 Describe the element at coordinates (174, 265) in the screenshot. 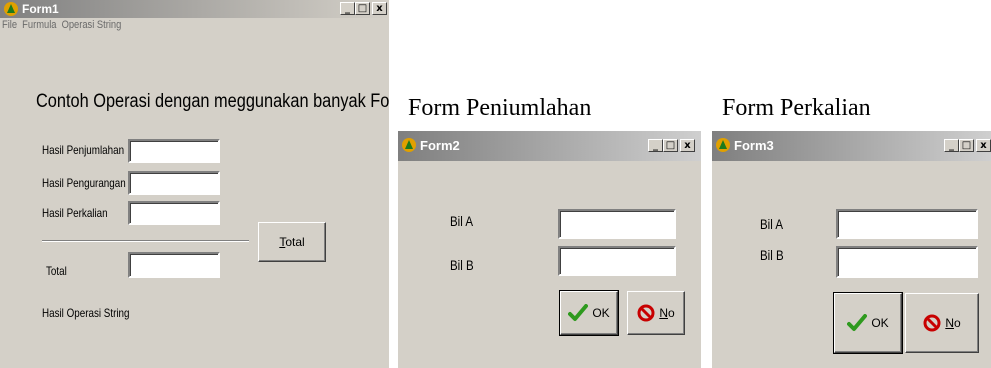

I see `total-field` at that location.